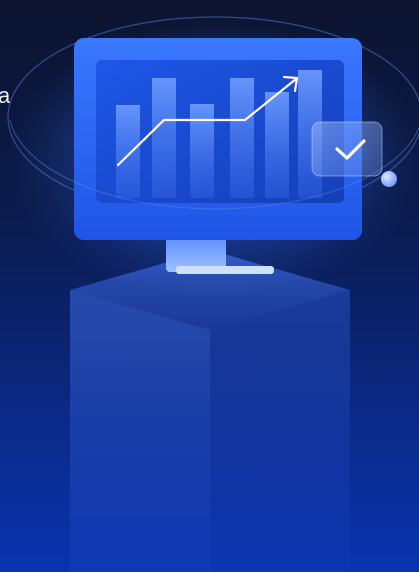 This screenshot has height=572, width=419. What do you see at coordinates (389, 179) in the screenshot?
I see `orbit-dot-icon` at bounding box center [389, 179].